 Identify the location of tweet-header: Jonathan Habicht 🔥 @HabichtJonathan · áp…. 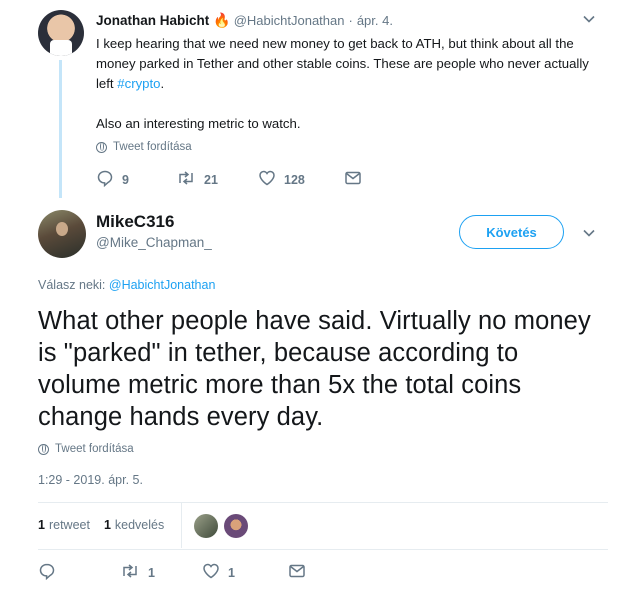
(244, 20).